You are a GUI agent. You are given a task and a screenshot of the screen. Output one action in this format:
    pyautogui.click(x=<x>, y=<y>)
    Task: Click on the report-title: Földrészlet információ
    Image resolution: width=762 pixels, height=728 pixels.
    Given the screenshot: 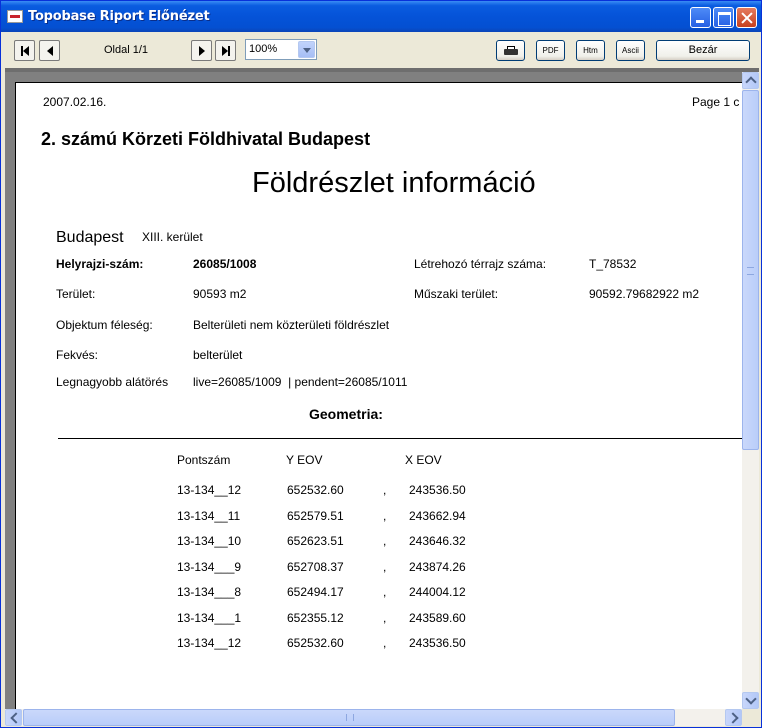 What is the action you would take?
    pyautogui.click(x=394, y=183)
    